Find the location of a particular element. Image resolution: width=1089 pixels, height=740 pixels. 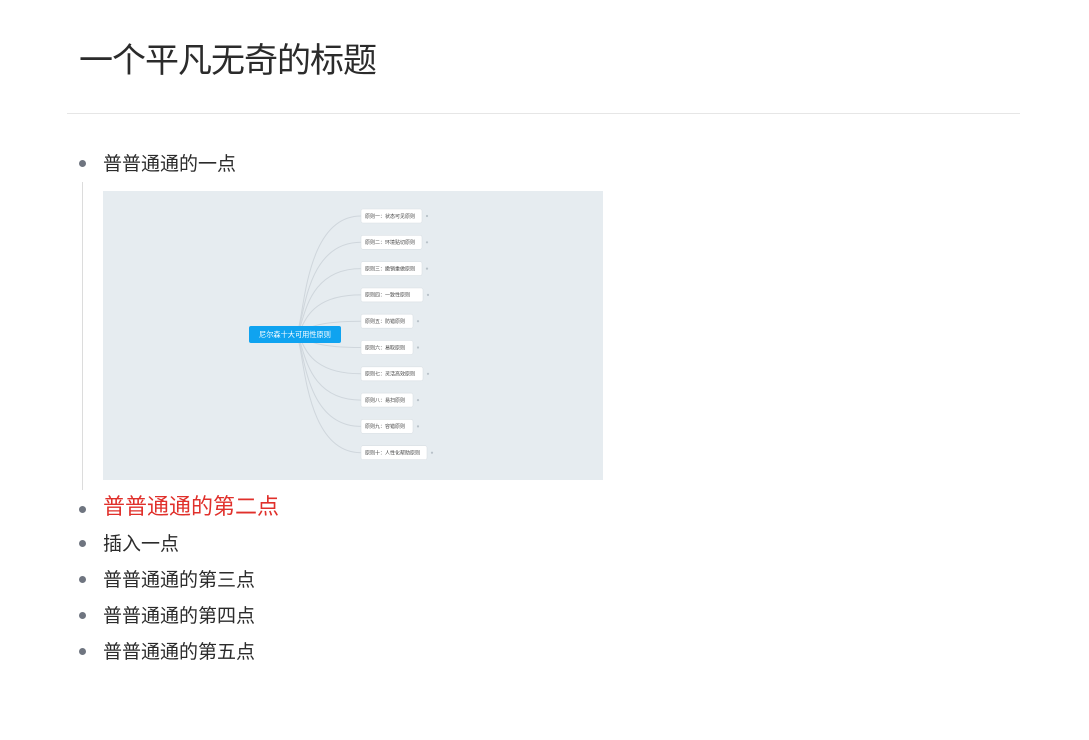

mindmap-branch-node: 原则二：环境贴切原则 is located at coordinates (394, 242).